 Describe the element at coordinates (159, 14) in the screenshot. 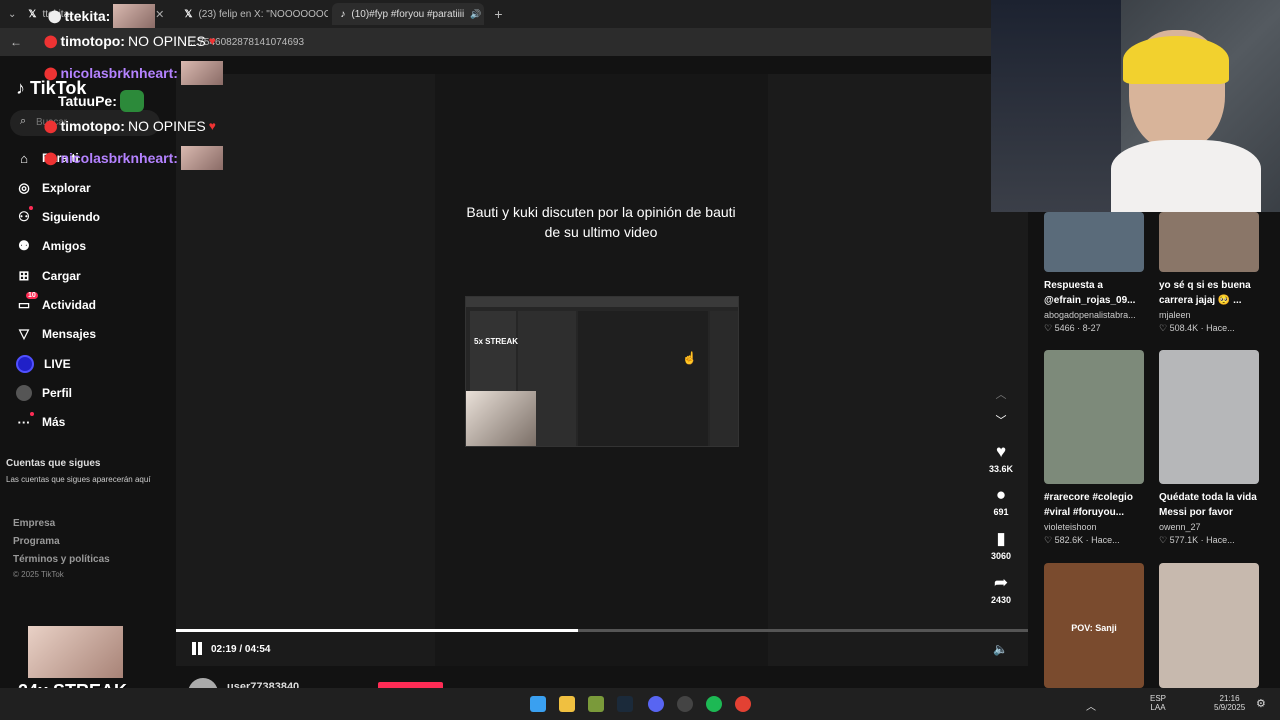

I see `close-icon: ✕` at that location.